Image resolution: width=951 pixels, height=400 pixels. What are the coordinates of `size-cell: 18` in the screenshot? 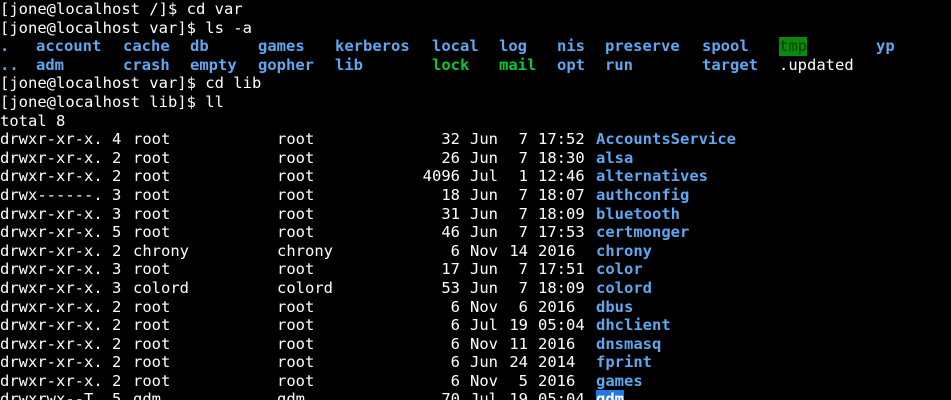 It's located at (450, 194).